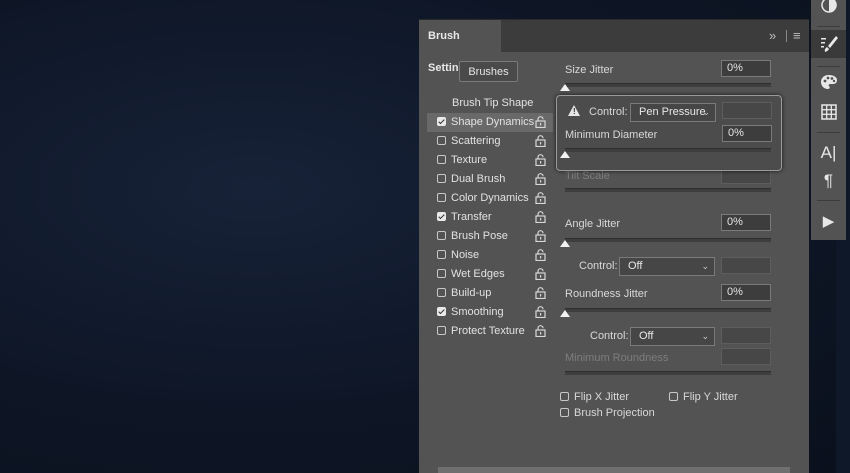 Image resolution: width=850 pixels, height=473 pixels. I want to click on list-item-brush-tip-shape: Brush Tip Shape, so click(490, 103).